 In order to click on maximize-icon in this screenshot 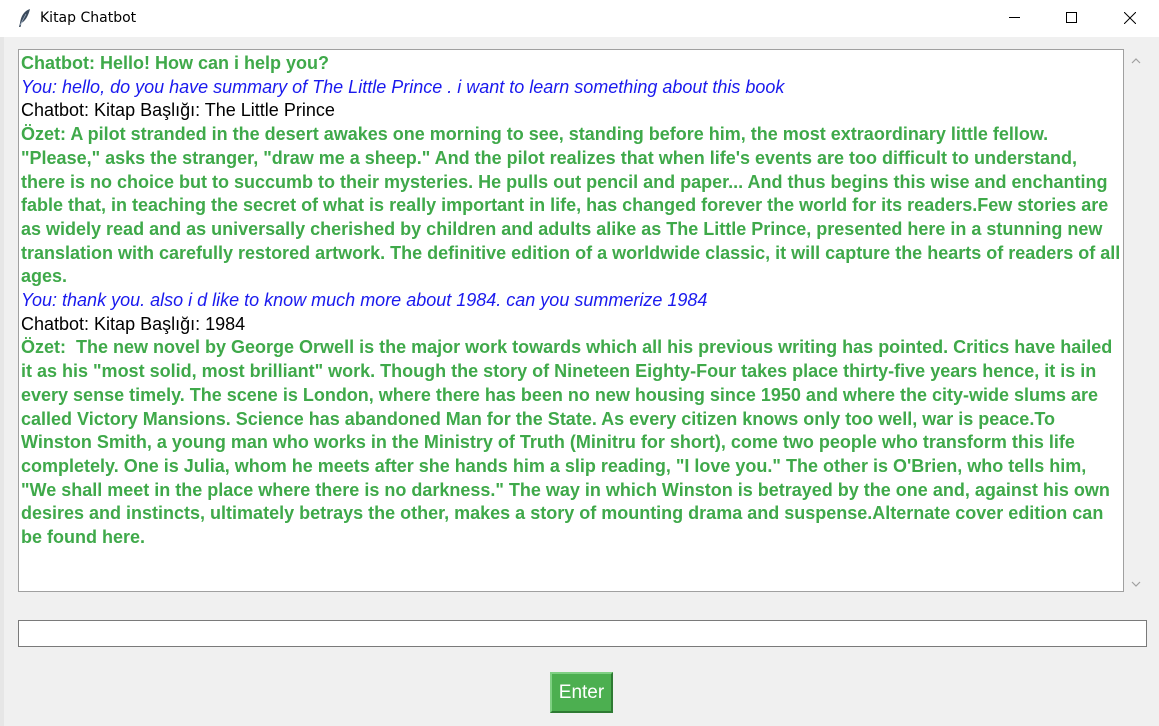, I will do `click(1071, 17)`.